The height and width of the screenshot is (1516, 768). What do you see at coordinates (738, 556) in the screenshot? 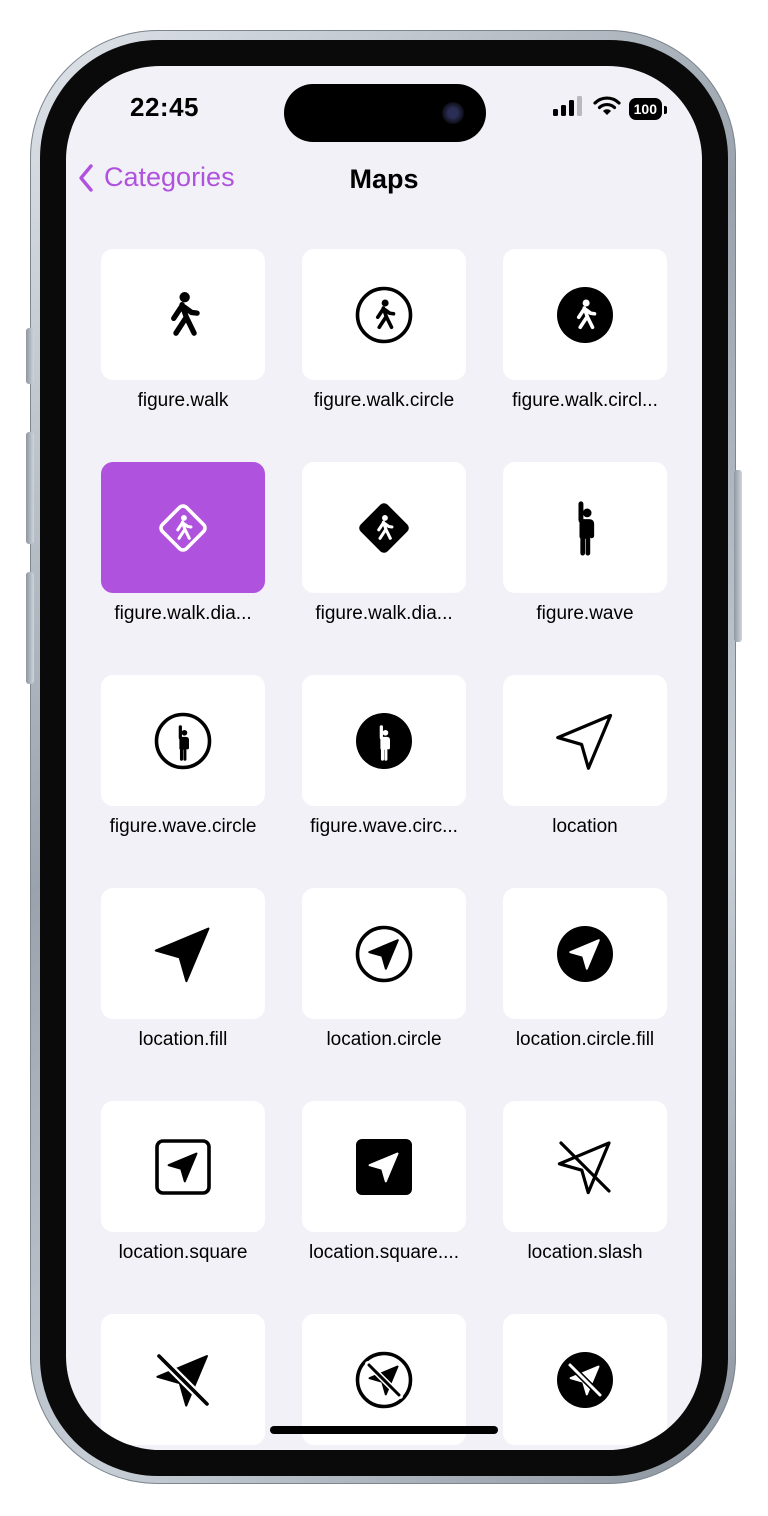
I see `power-button` at bounding box center [738, 556].